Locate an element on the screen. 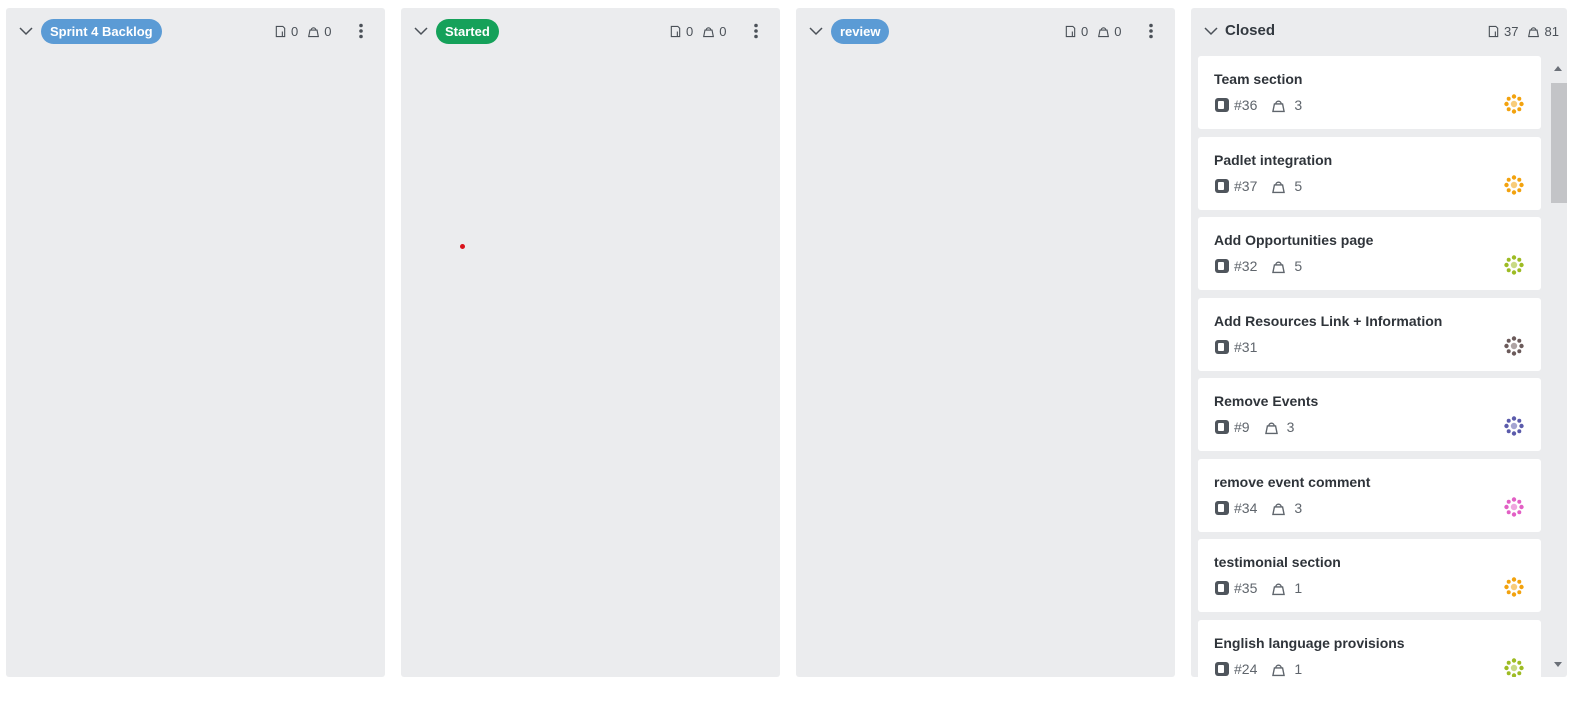 This screenshot has height=702, width=1588. list-header: Started 0 0 is located at coordinates (590, 31).